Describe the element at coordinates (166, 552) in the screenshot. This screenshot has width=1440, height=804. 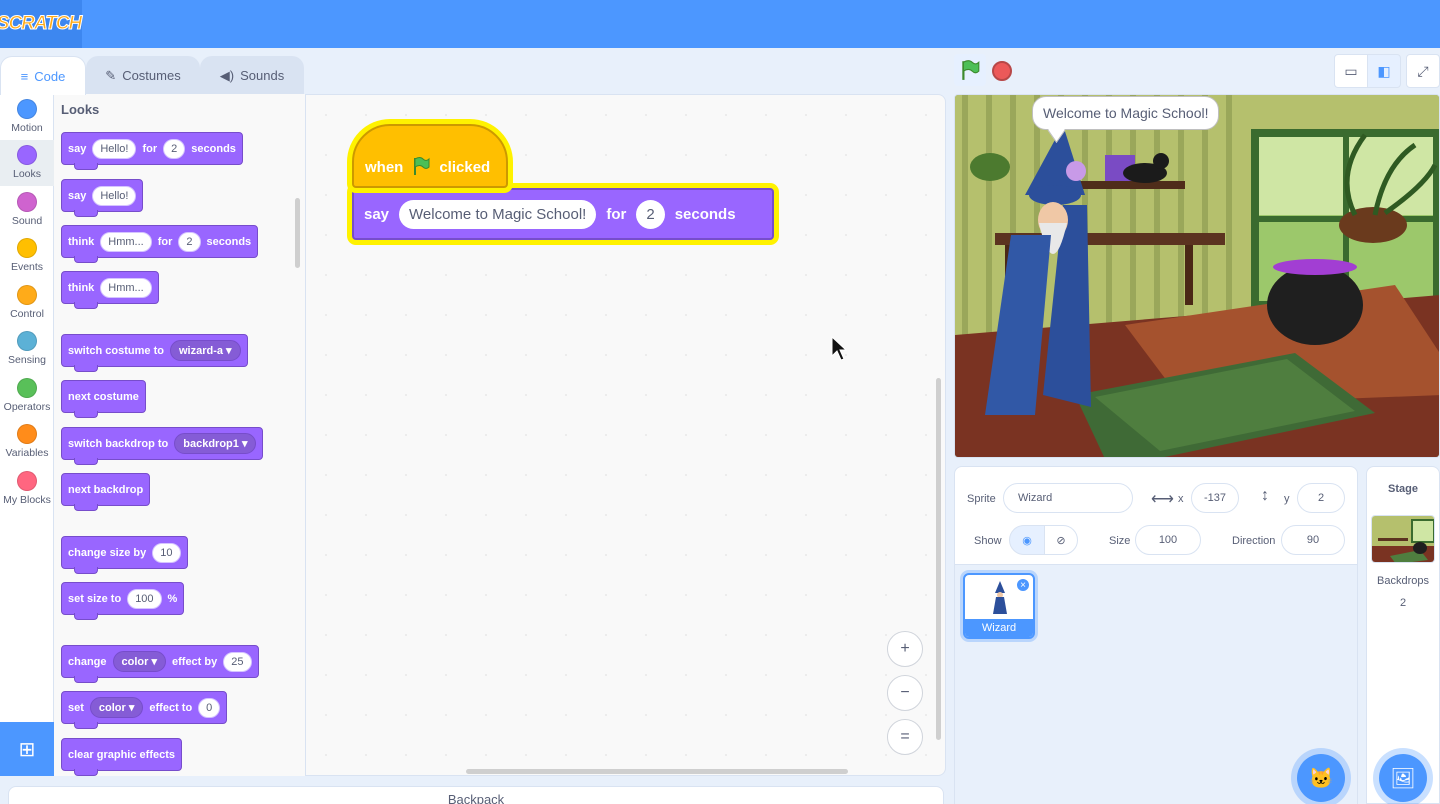
I see `size-input: 10` at that location.